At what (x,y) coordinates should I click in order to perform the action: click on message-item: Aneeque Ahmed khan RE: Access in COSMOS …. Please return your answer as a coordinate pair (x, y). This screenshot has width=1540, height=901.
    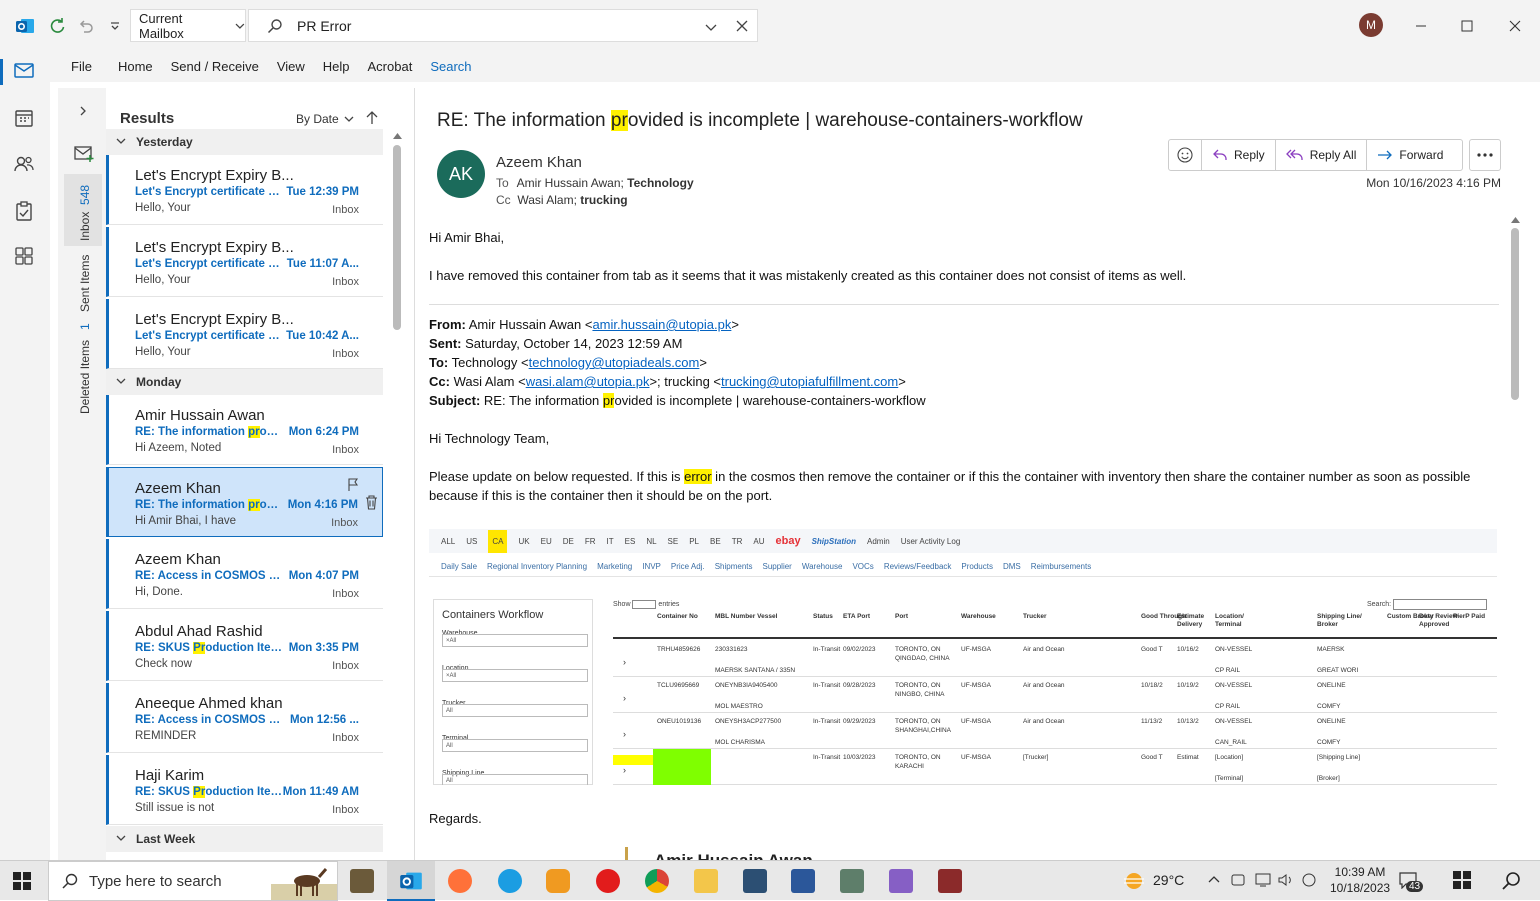
    Looking at the image, I should click on (244, 718).